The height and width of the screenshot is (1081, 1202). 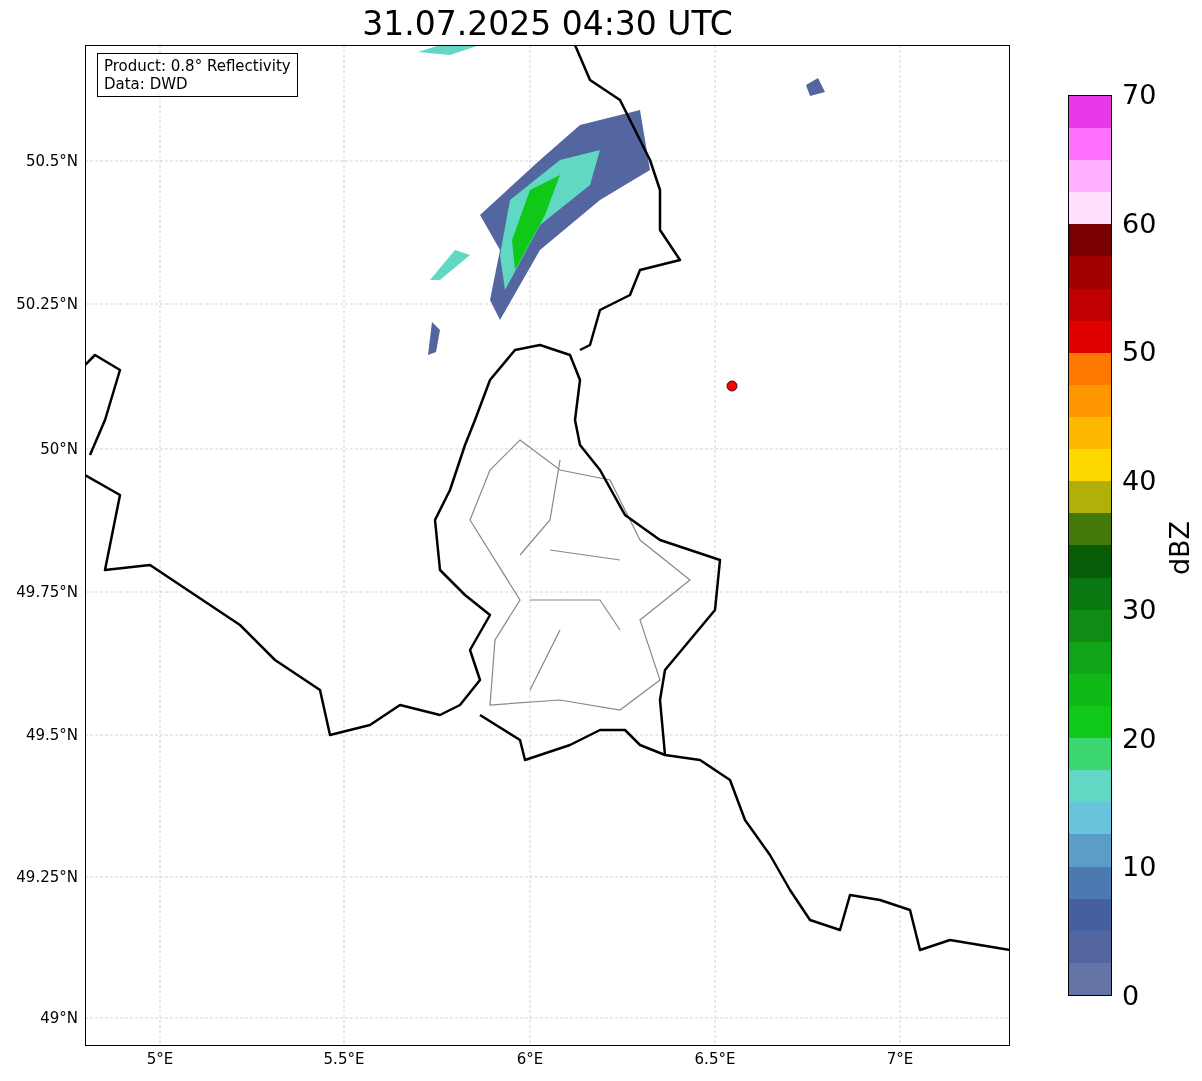 What do you see at coordinates (197, 66) in the screenshot?
I see `legend-text: Product: 0.8° Reflectivity` at bounding box center [197, 66].